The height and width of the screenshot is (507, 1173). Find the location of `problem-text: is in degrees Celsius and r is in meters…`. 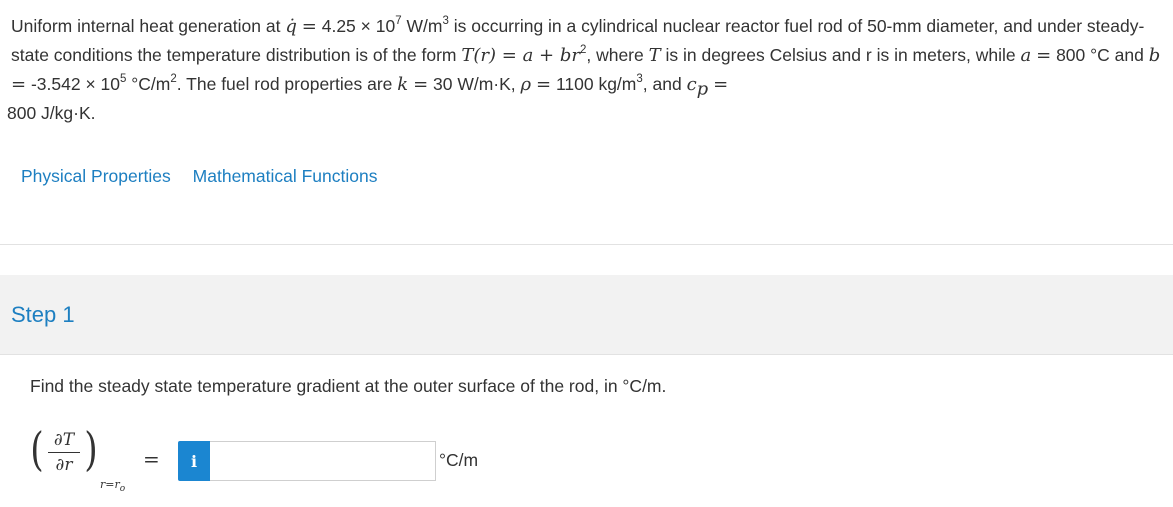

problem-text: is in degrees Celsius and r is in meters… is located at coordinates (840, 55).